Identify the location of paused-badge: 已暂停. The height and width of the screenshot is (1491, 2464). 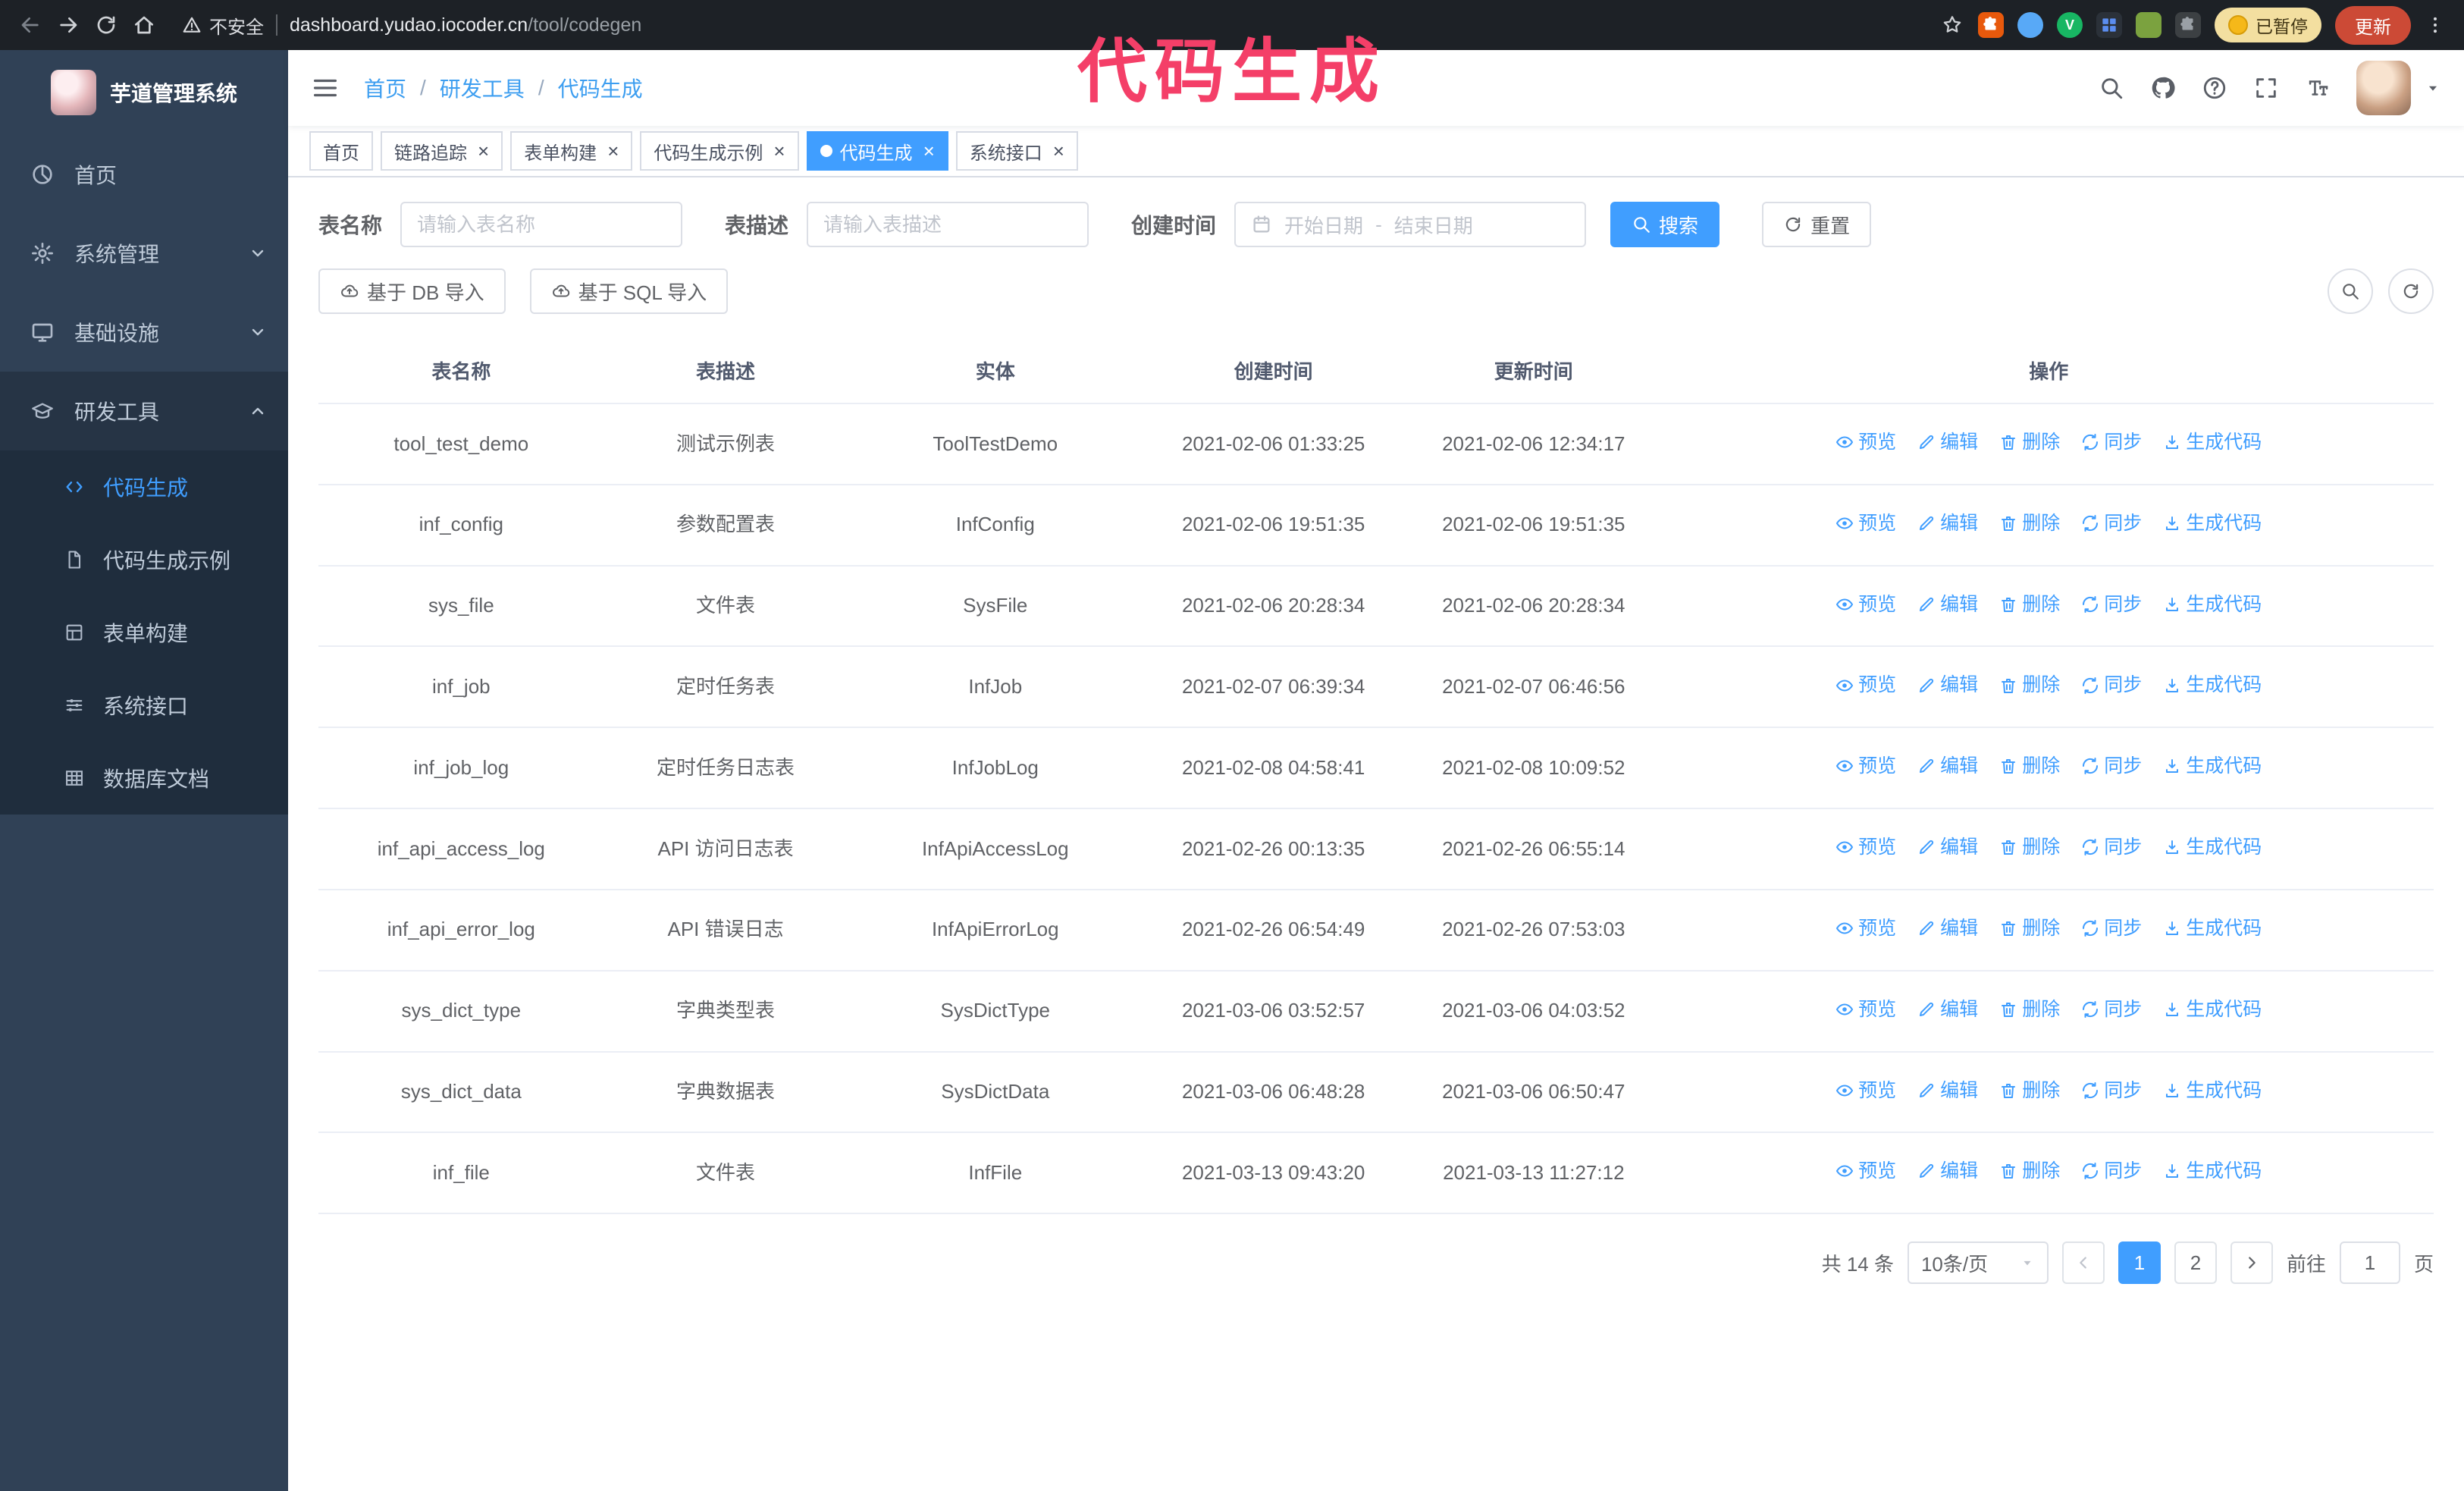
(2268, 25).